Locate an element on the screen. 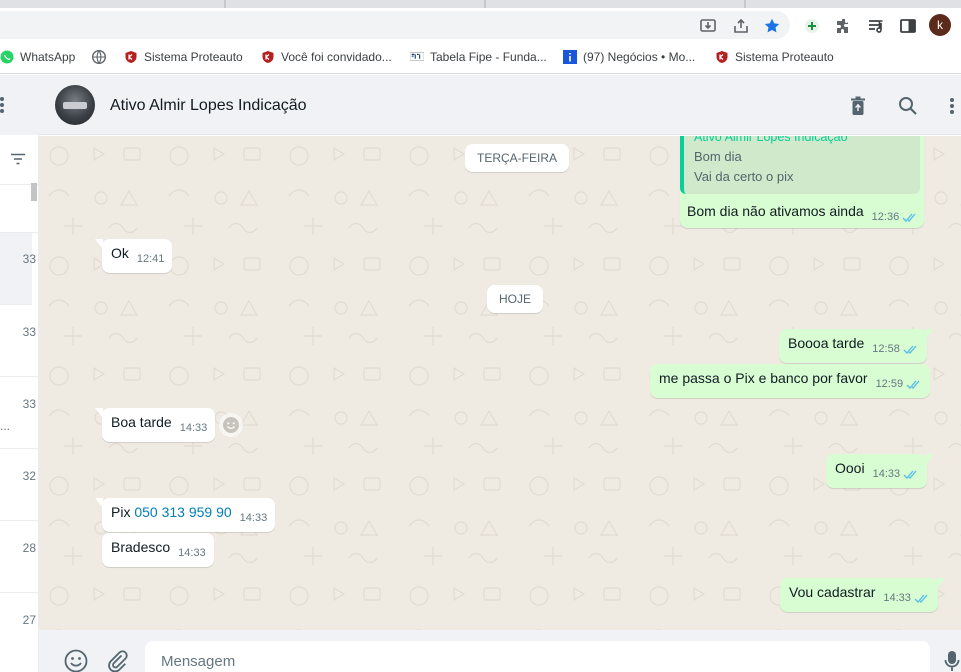 This screenshot has width=961, height=672. message-meta: 12:41 is located at coordinates (151, 259).